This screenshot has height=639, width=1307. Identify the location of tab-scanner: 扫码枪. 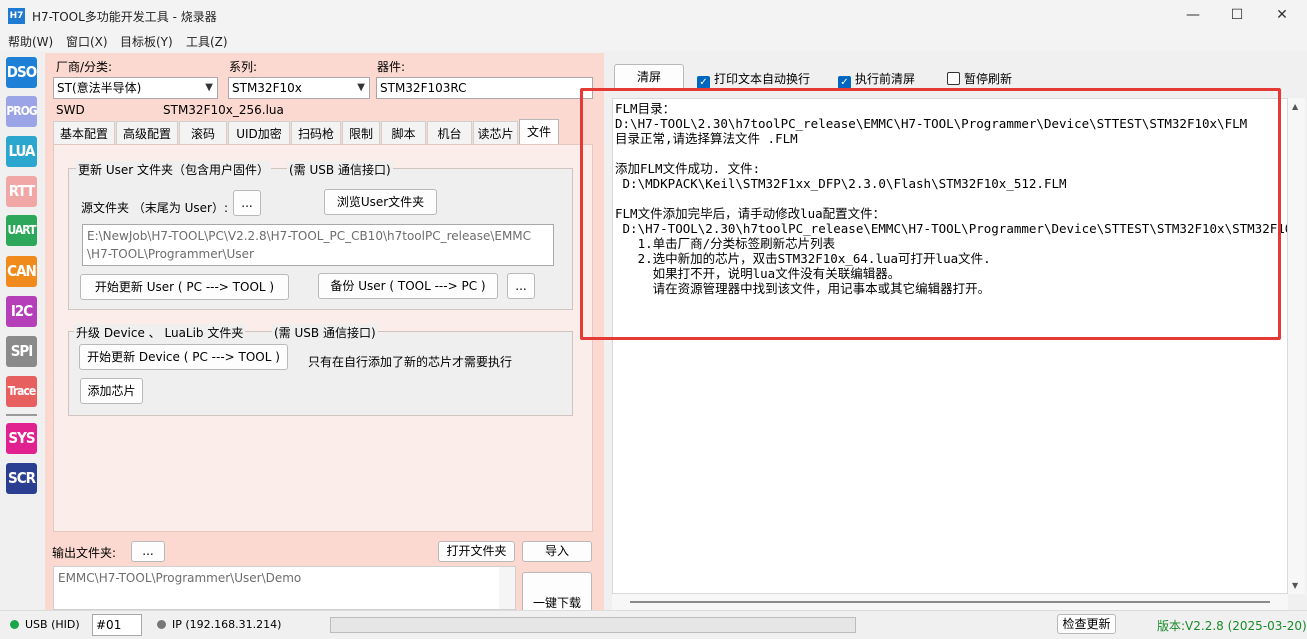
(316, 133).